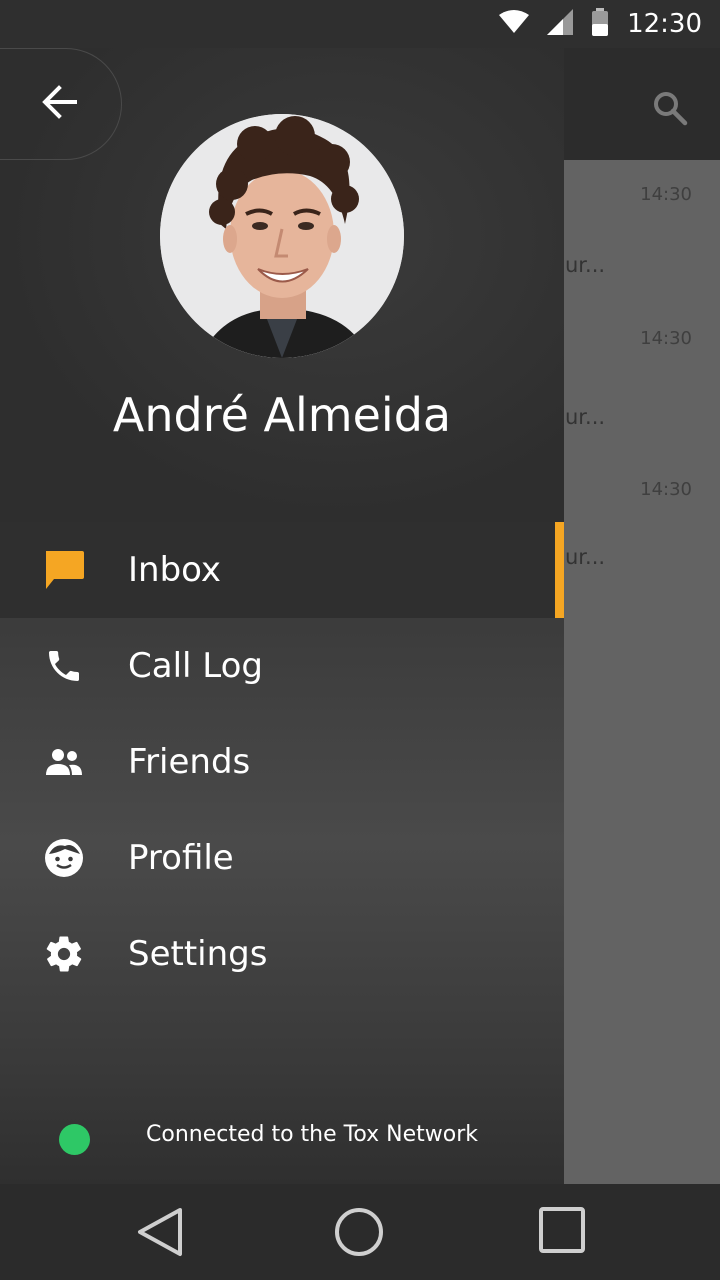  Describe the element at coordinates (360, 24) in the screenshot. I see `status-bar: 12:30` at that location.